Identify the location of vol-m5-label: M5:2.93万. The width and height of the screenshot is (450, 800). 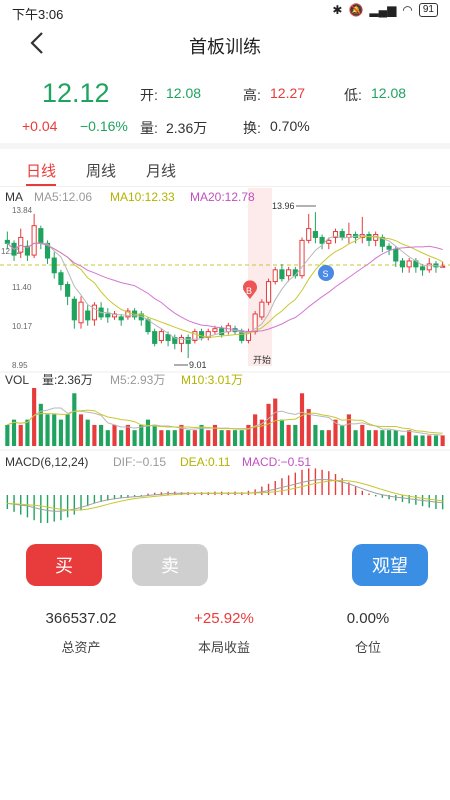
(137, 380).